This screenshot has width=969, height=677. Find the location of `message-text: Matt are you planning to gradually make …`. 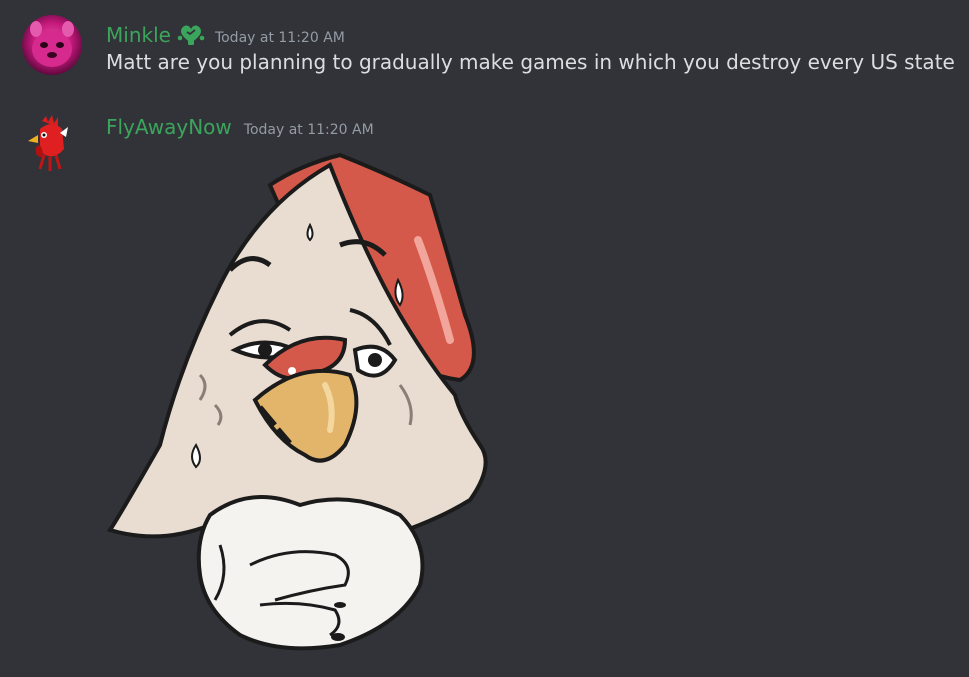

message-text: Matt are you planning to gradually make … is located at coordinates (530, 62).